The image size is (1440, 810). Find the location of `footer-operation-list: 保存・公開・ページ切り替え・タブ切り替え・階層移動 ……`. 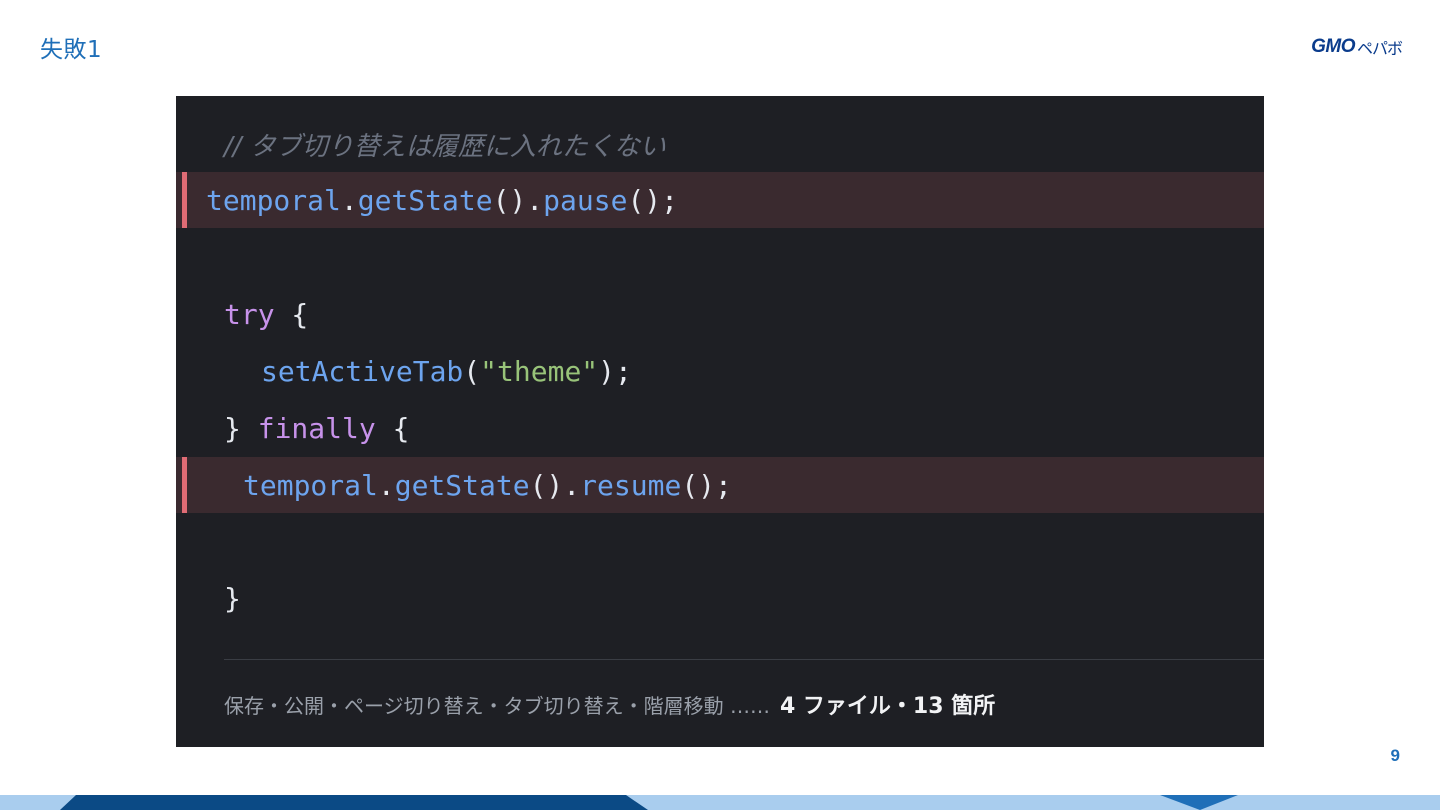

footer-operation-list: 保存・公開・ページ切り替え・タブ切り替え・階層移動 …… is located at coordinates (497, 705).